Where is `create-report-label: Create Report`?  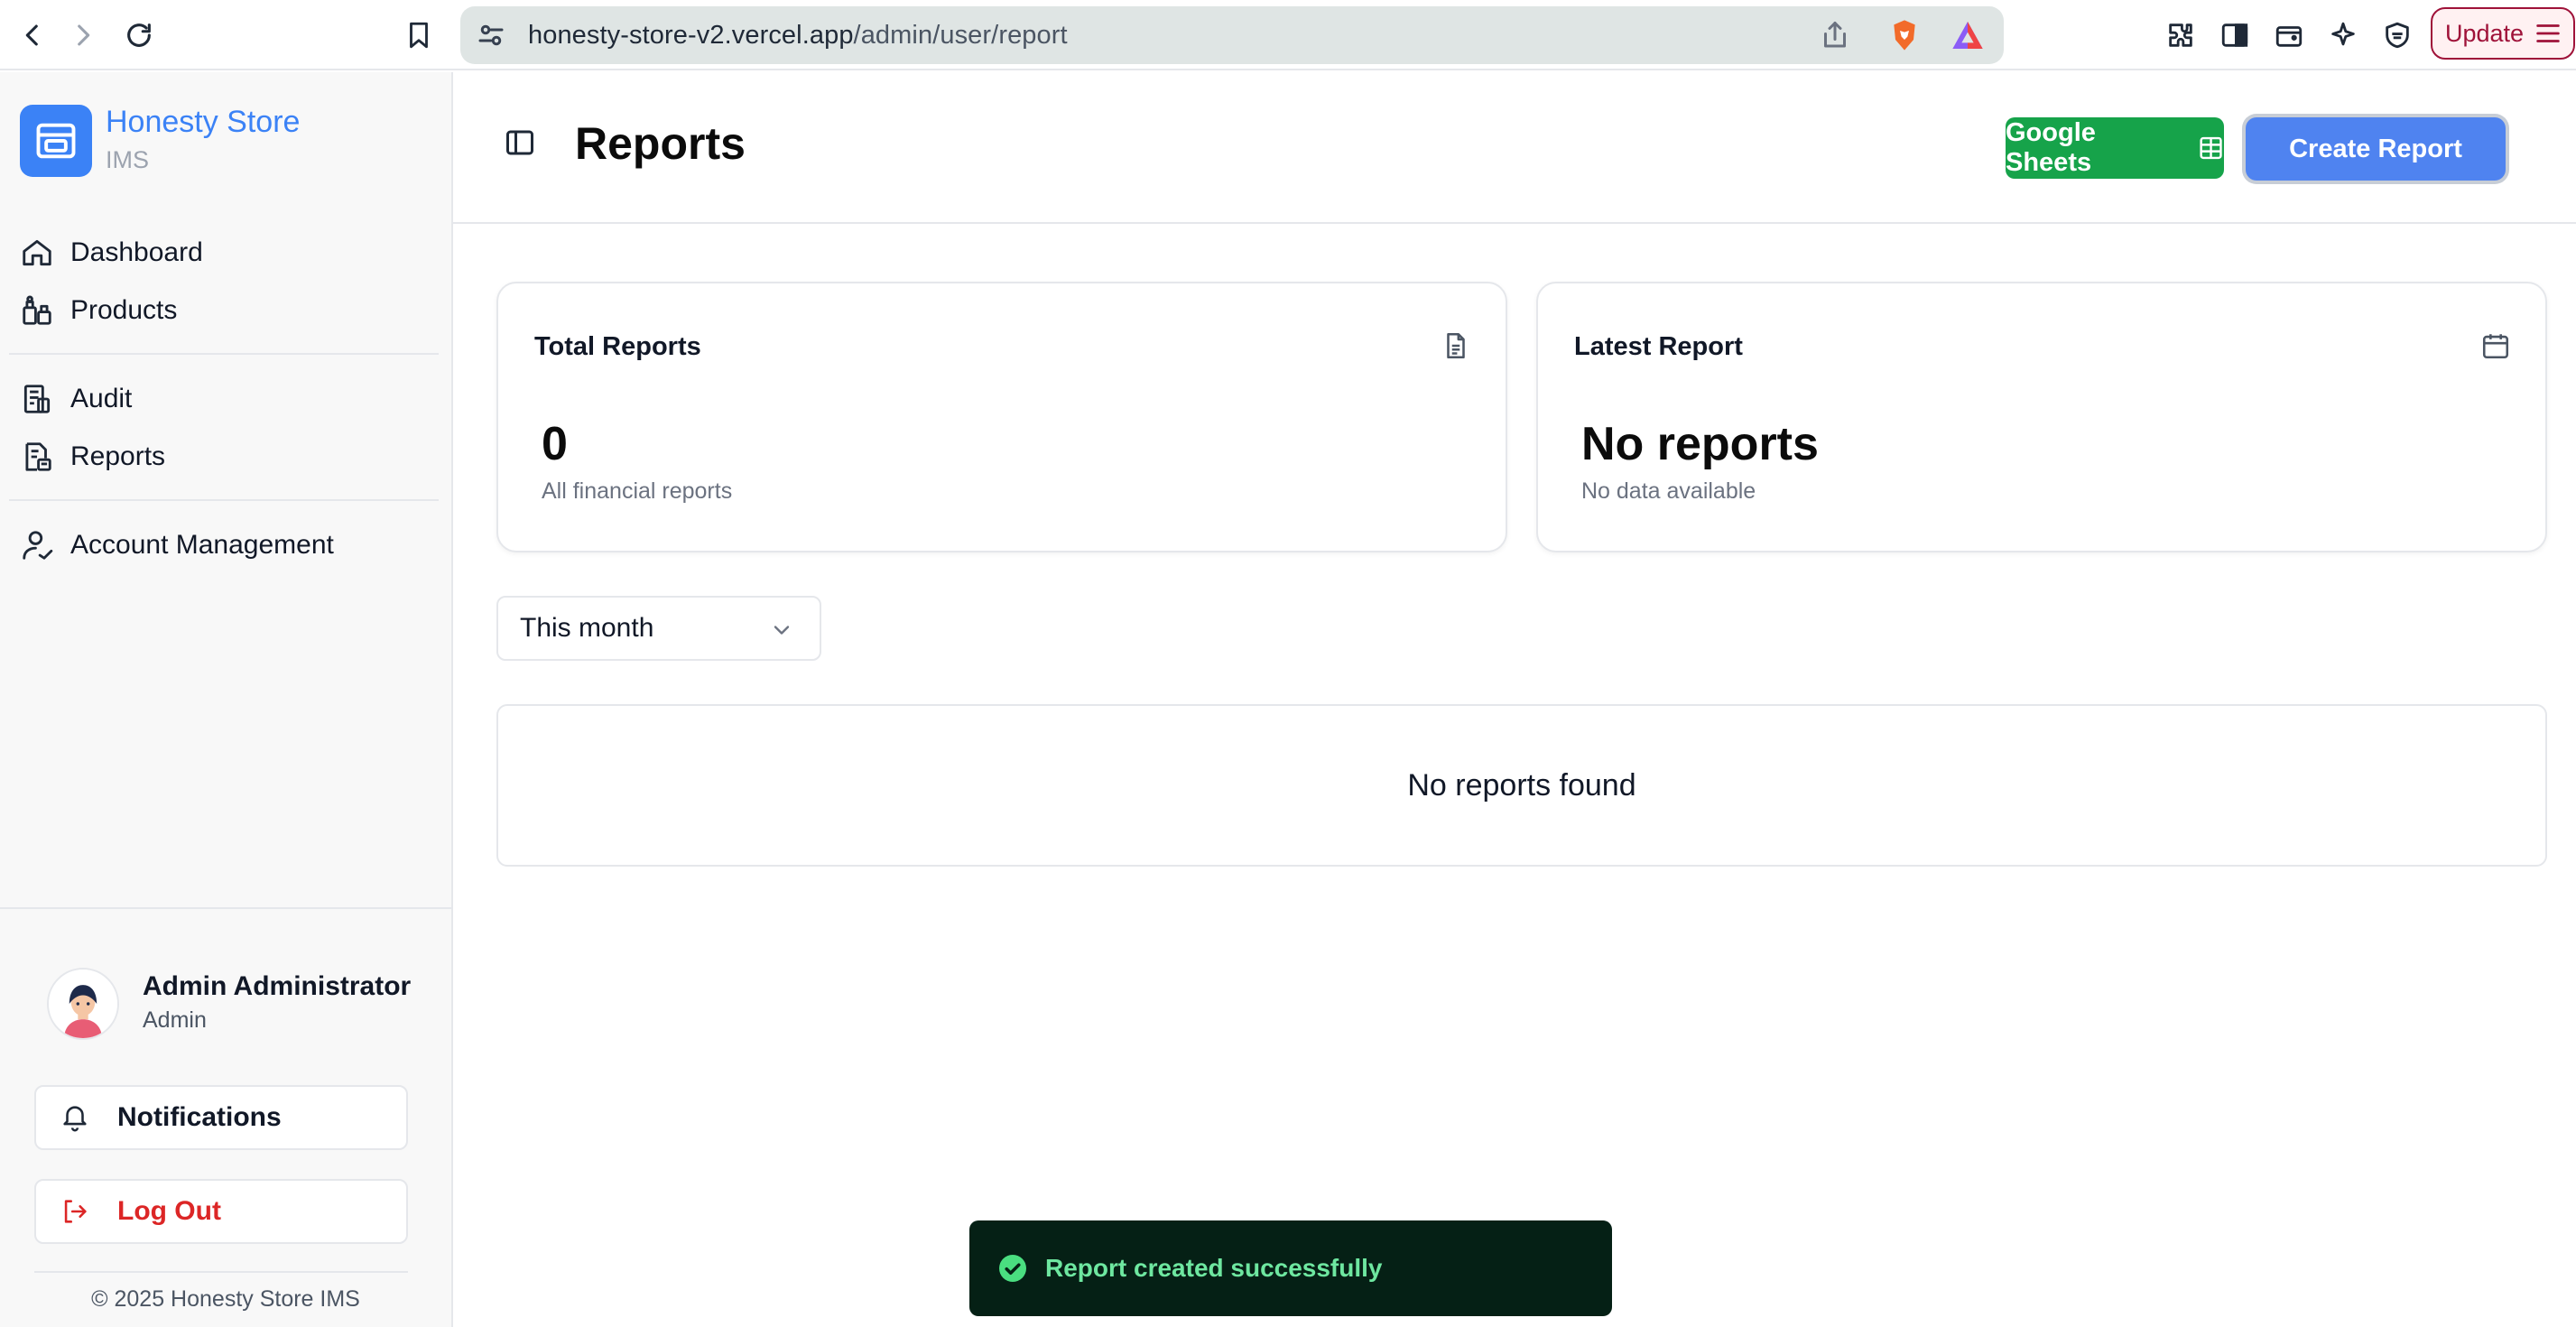 create-report-label: Create Report is located at coordinates (2375, 148).